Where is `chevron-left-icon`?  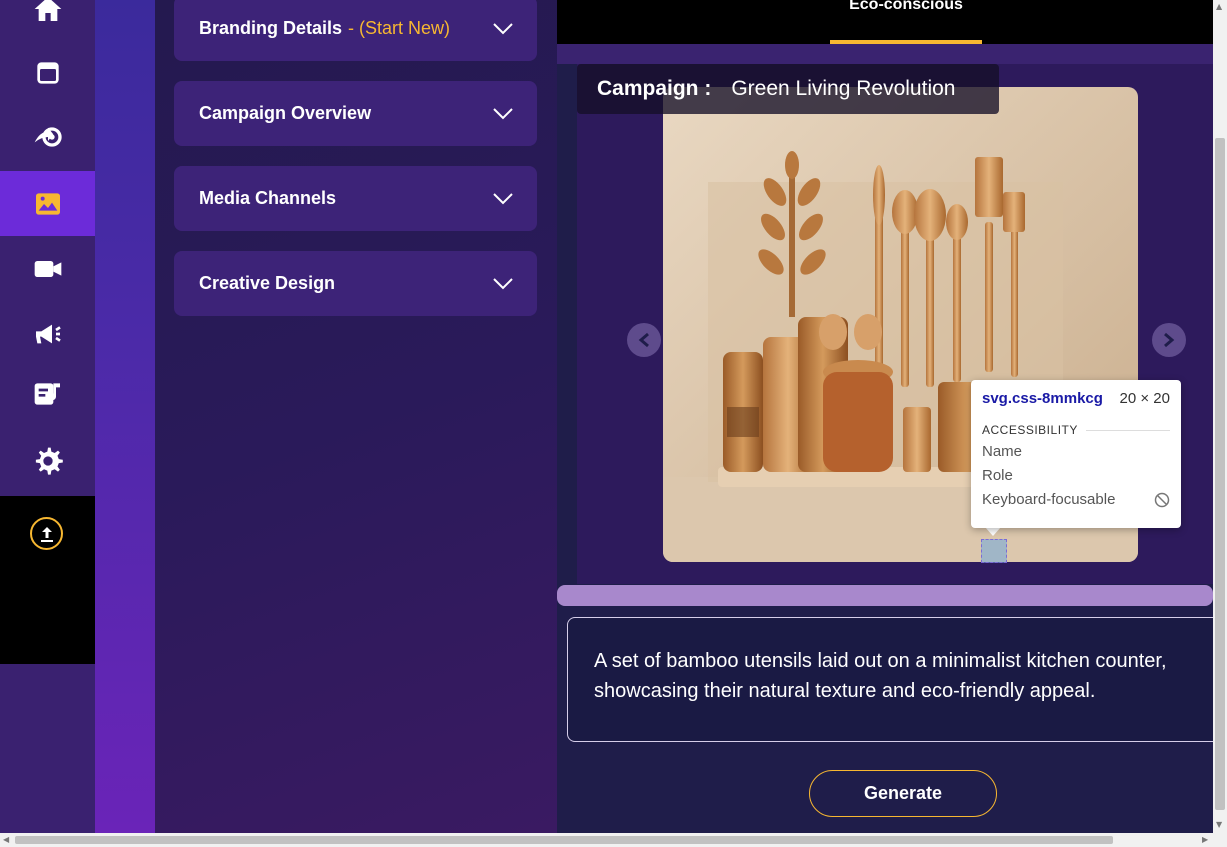 chevron-left-icon is located at coordinates (643, 340).